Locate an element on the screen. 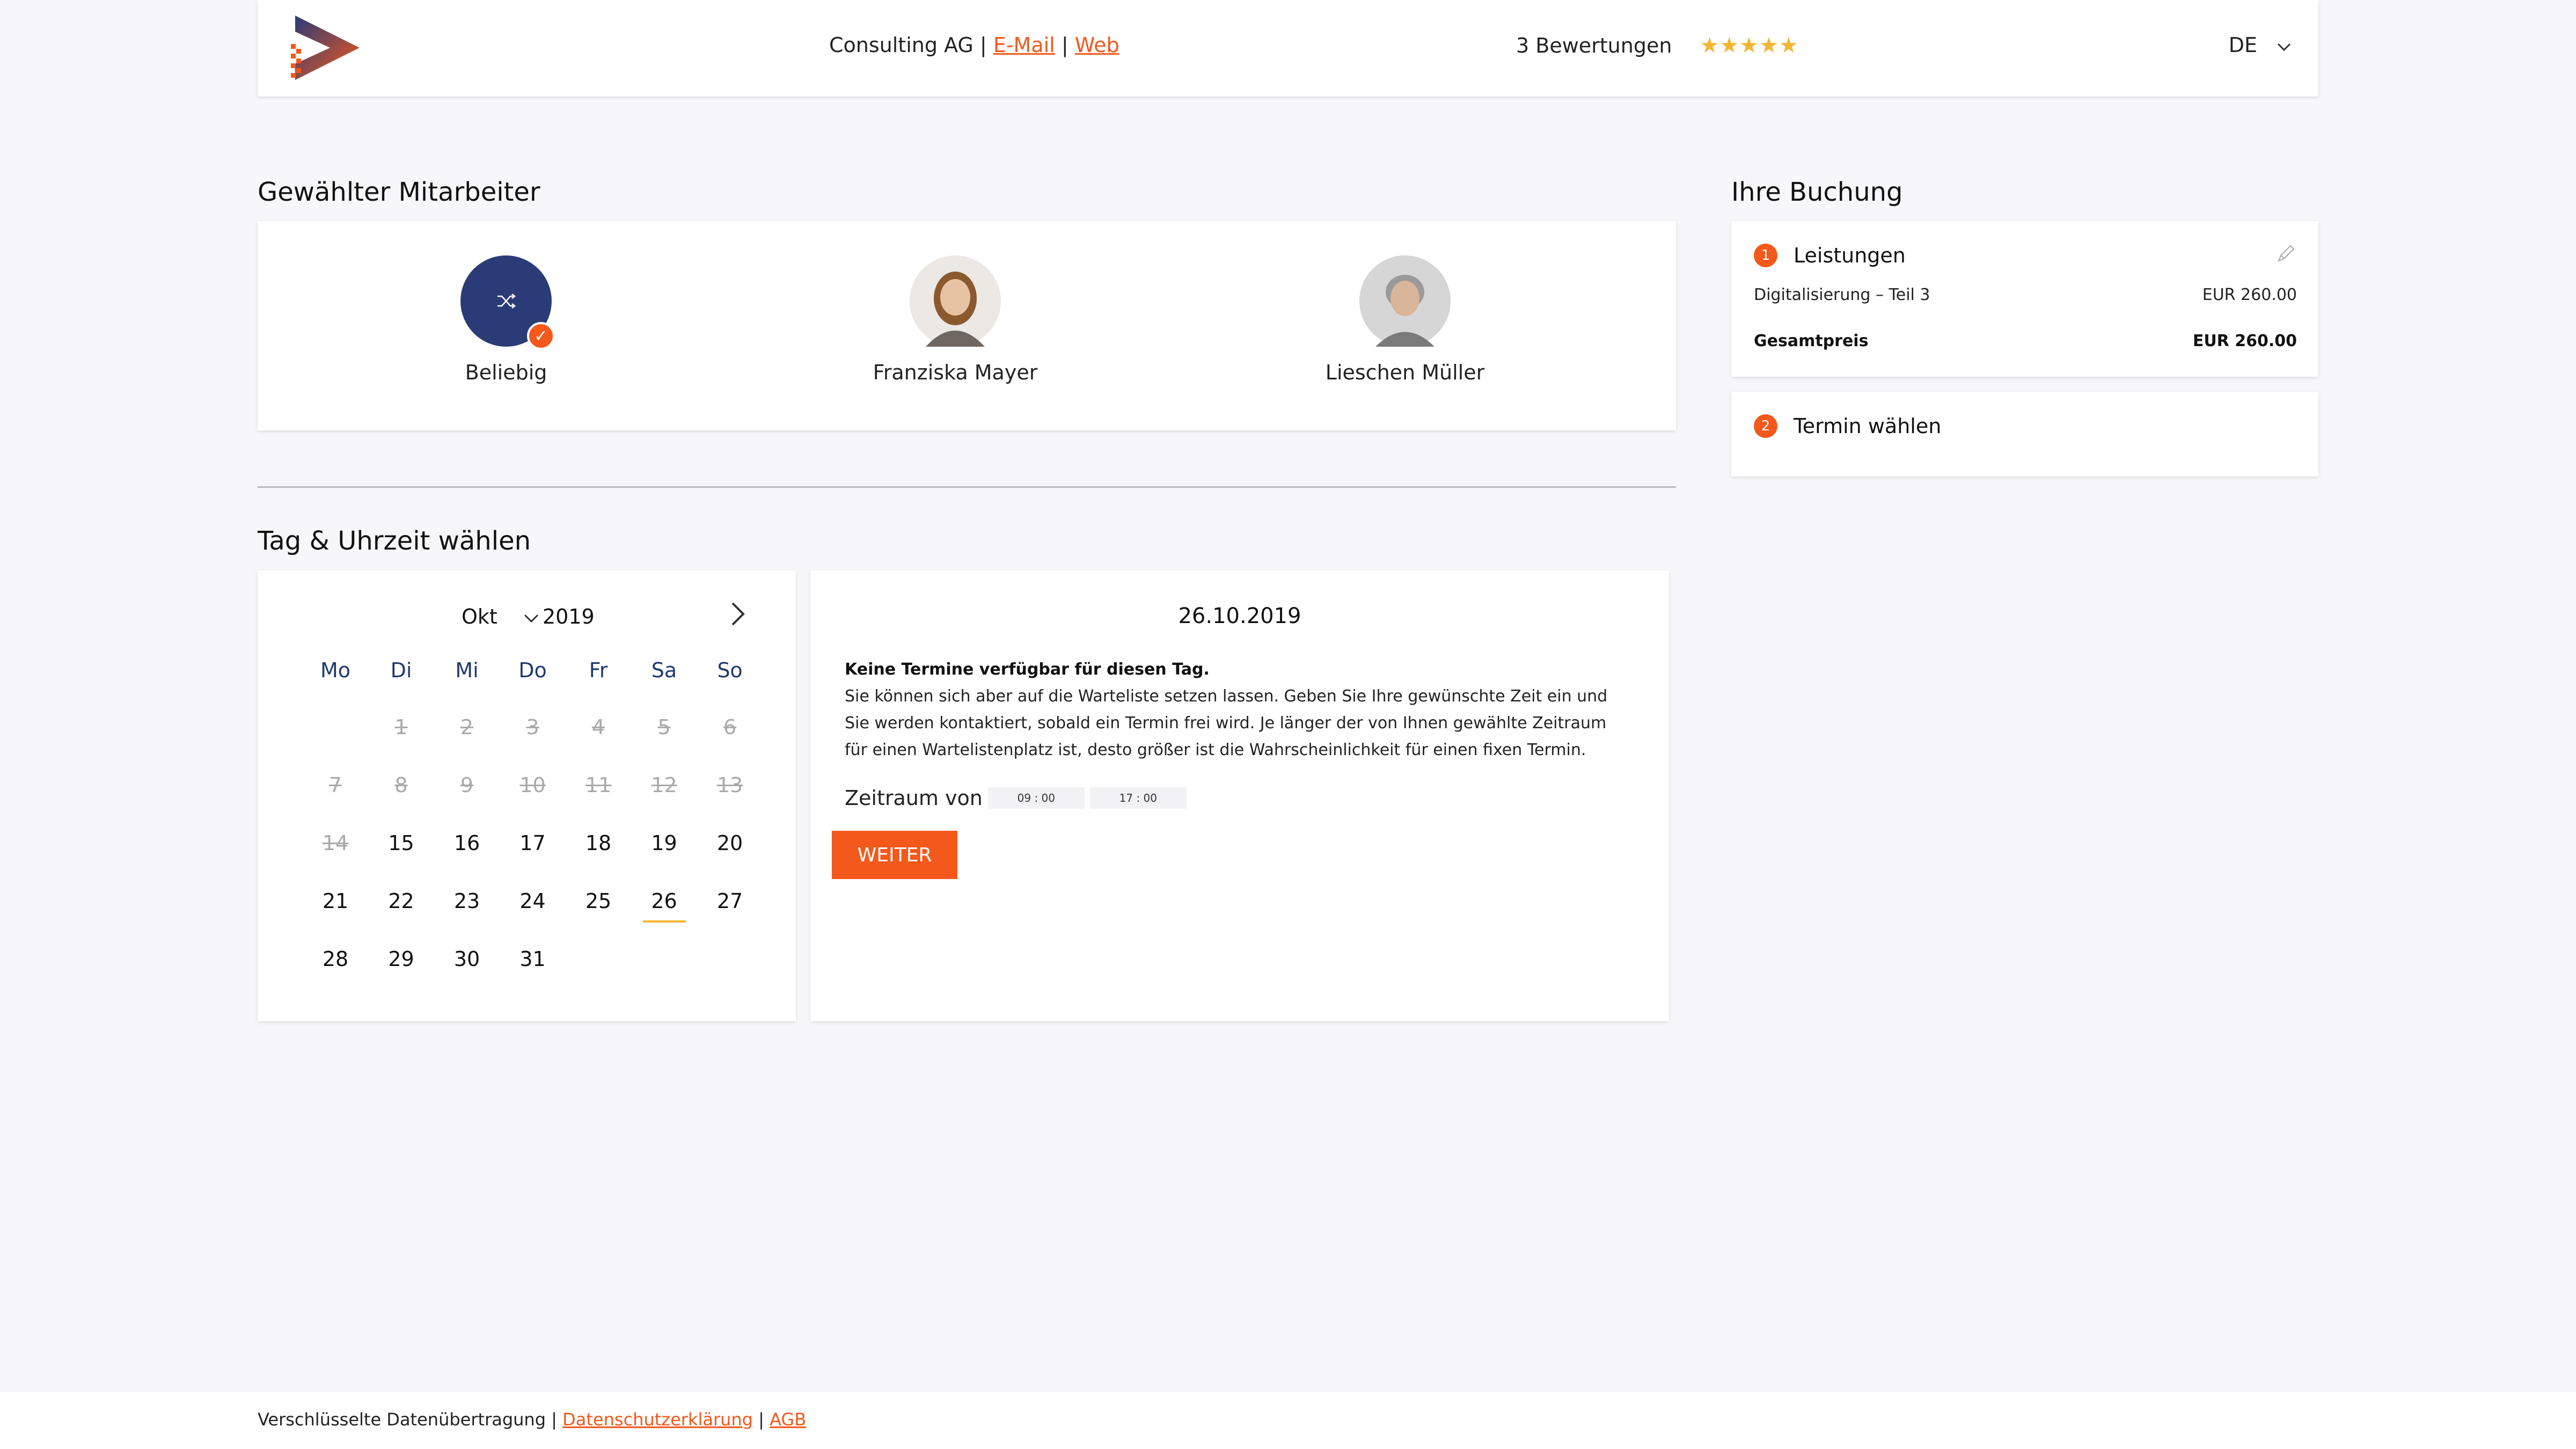  weekday-header: Di is located at coordinates (401, 670).